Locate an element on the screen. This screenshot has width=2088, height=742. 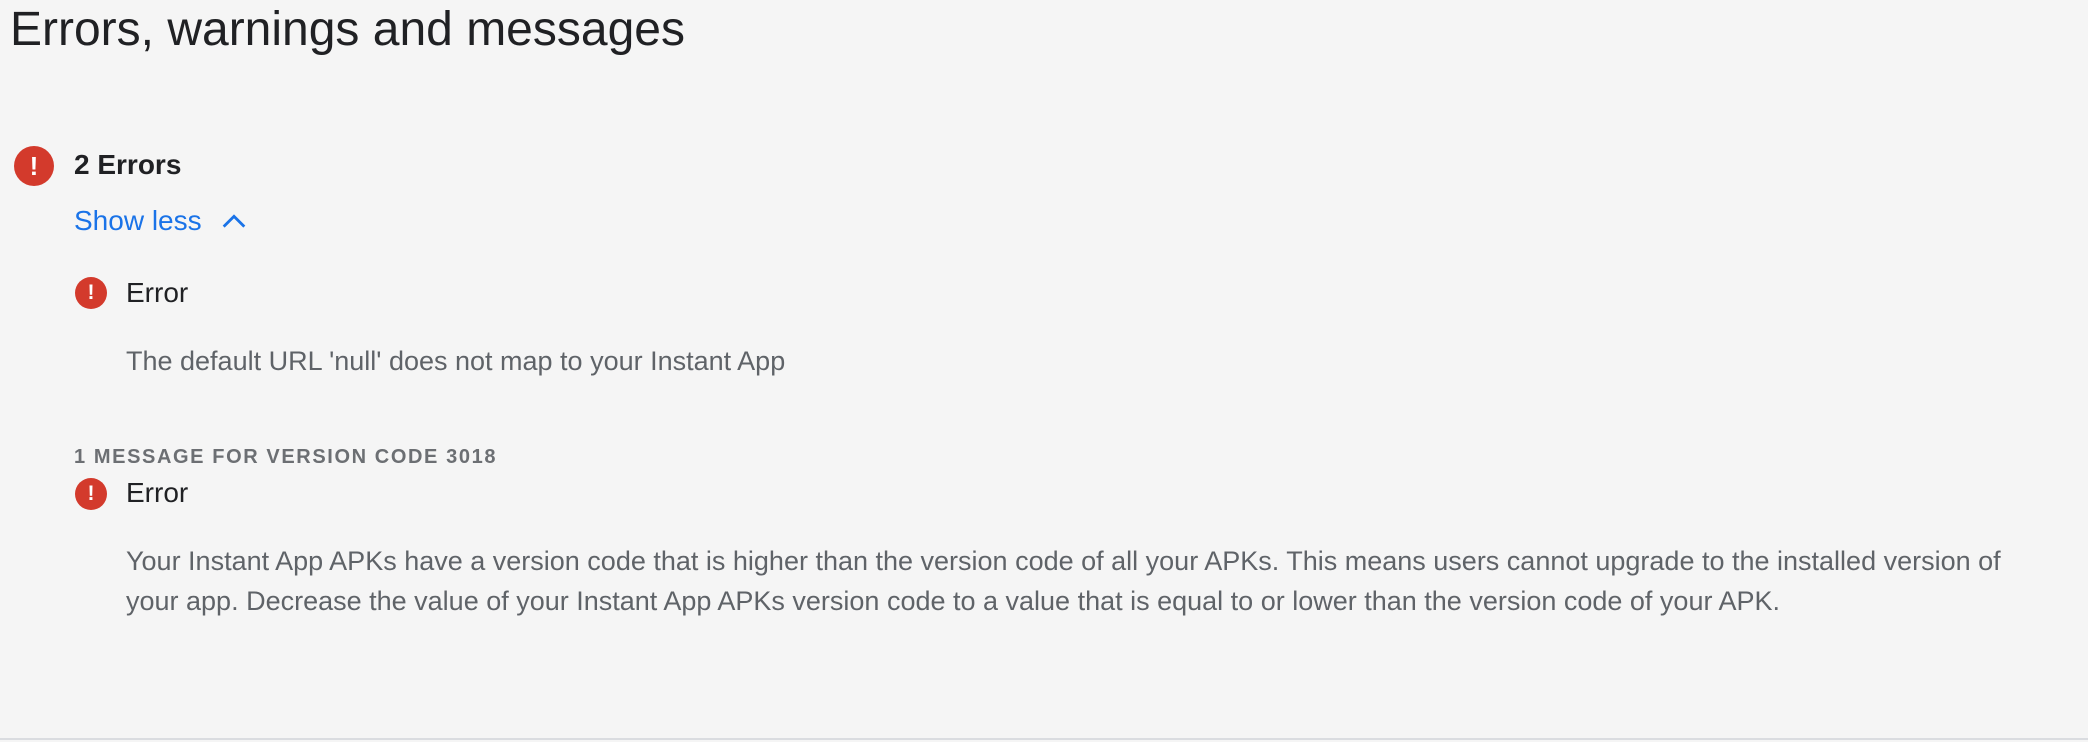
page-title: Errors, warnings and messages is located at coordinates (347, 29).